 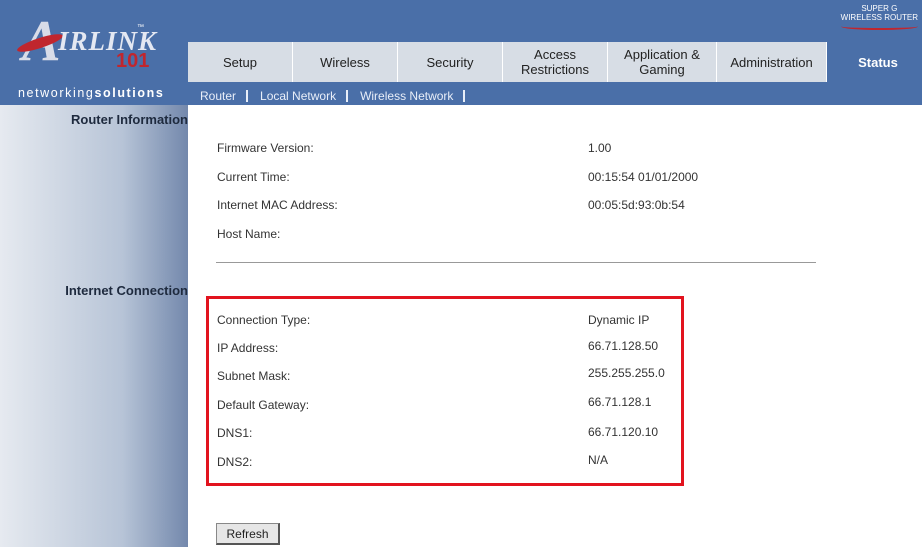 What do you see at coordinates (874, 62) in the screenshot?
I see `tab-status: Status` at bounding box center [874, 62].